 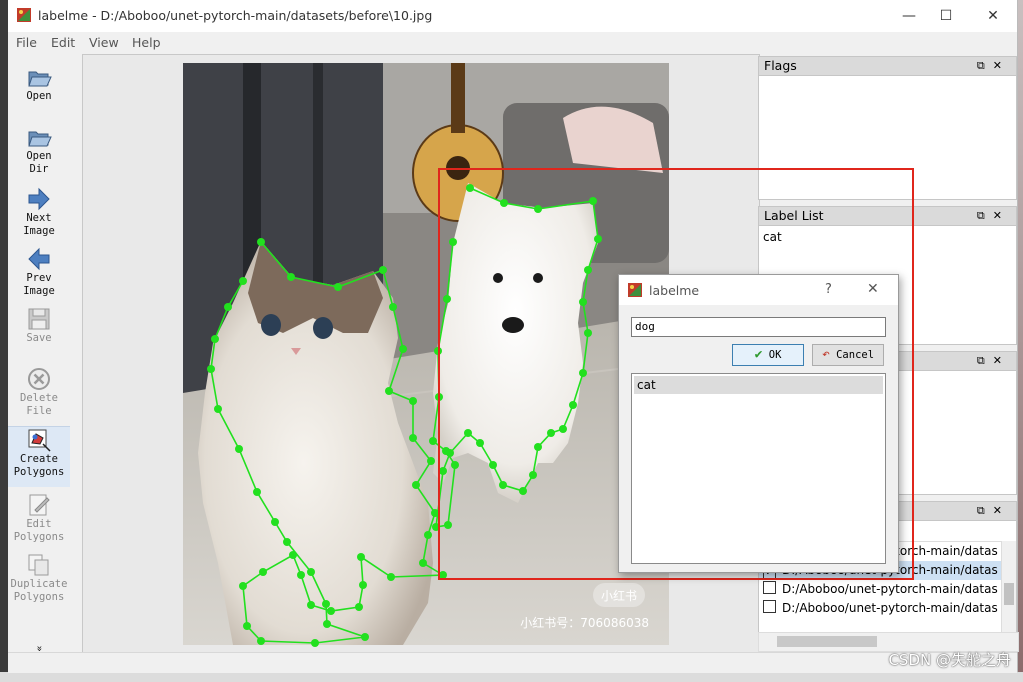 I want to click on label-dialog: labelme ? ✕ dog ✔ OK ↶ Cancel cat, so click(x=758, y=423).